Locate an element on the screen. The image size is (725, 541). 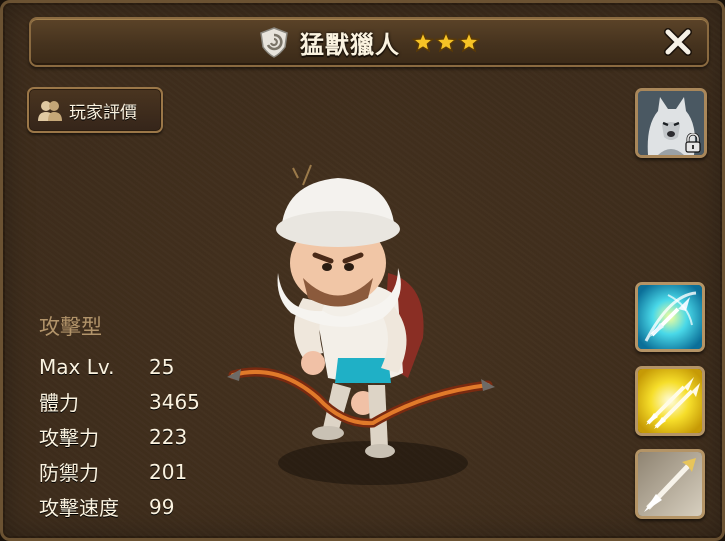
stat-label: 防禦力 is located at coordinates (69, 473).